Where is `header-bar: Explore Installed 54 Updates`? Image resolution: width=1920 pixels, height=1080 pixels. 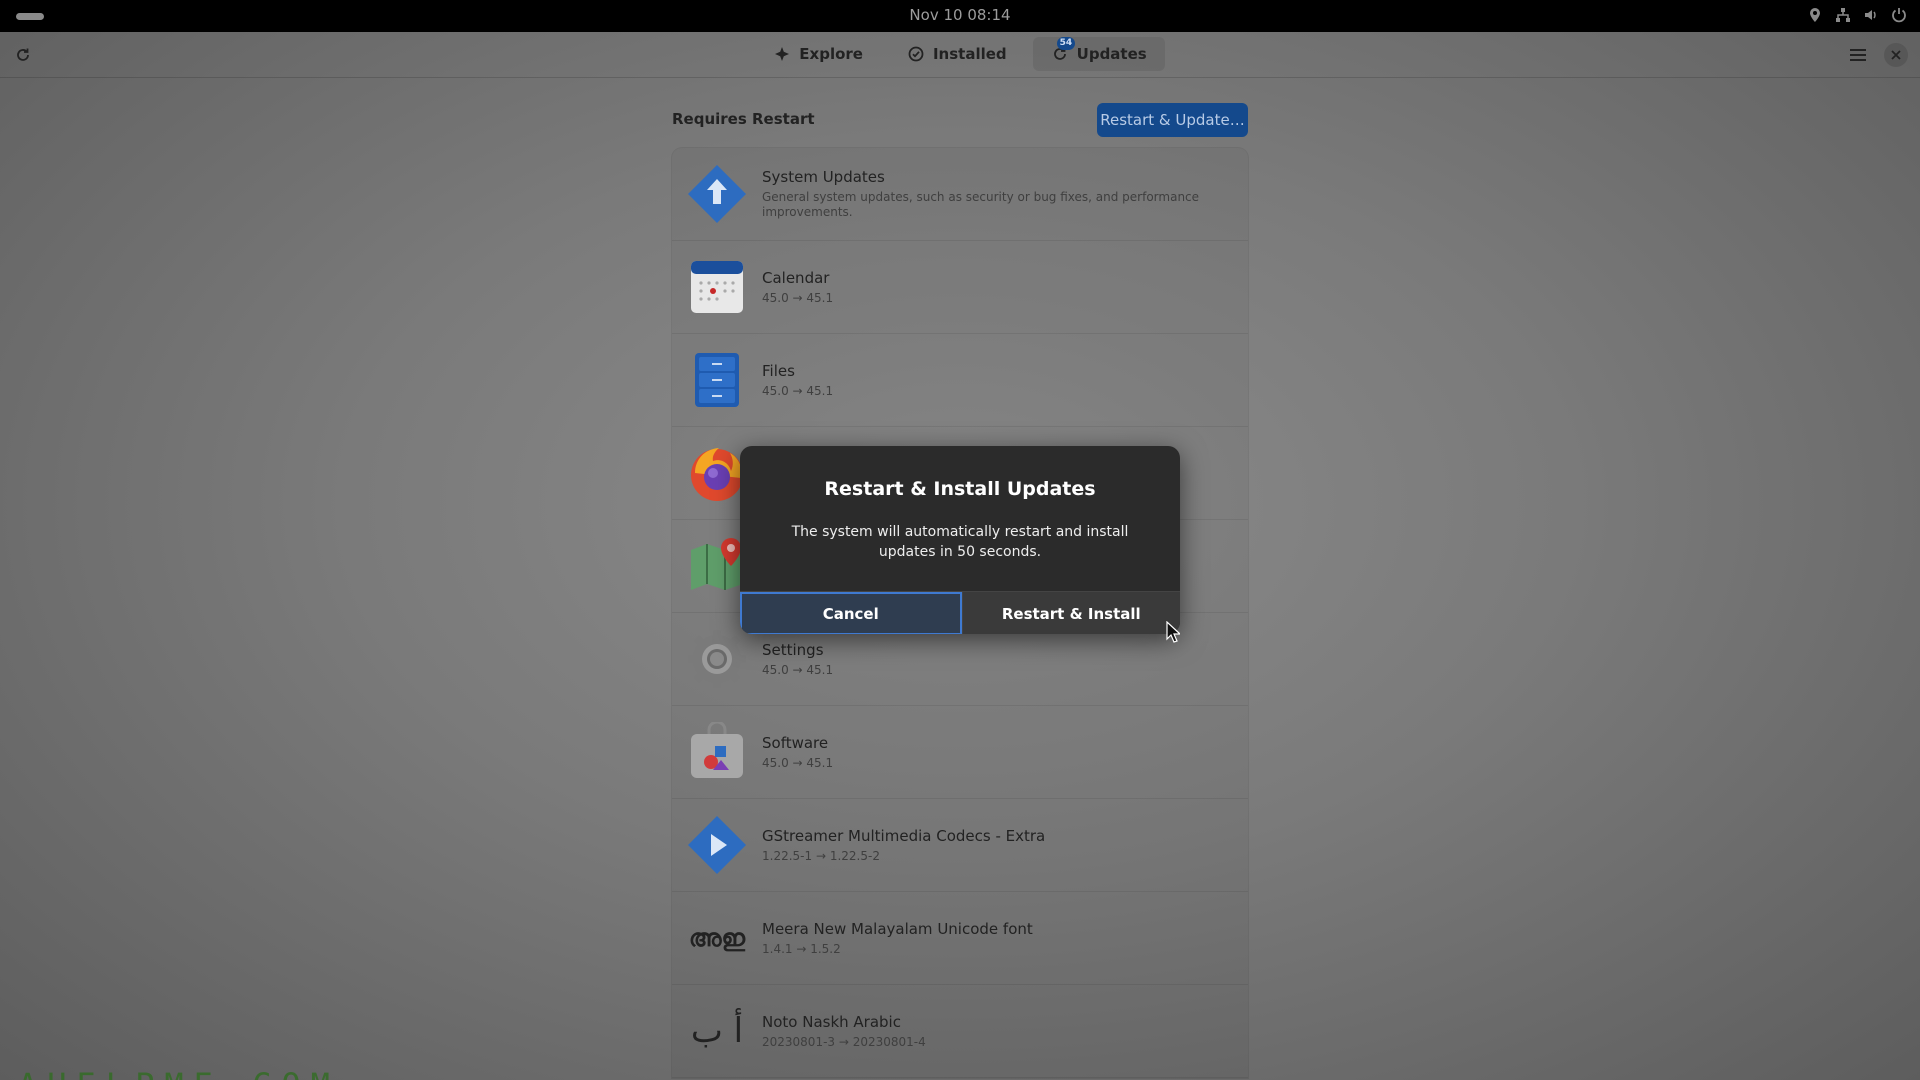
header-bar: Explore Installed 54 Updates is located at coordinates (960, 55).